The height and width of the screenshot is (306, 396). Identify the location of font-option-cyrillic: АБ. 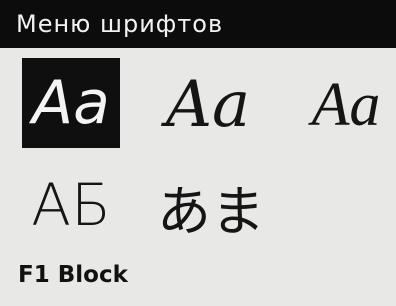
(71, 205).